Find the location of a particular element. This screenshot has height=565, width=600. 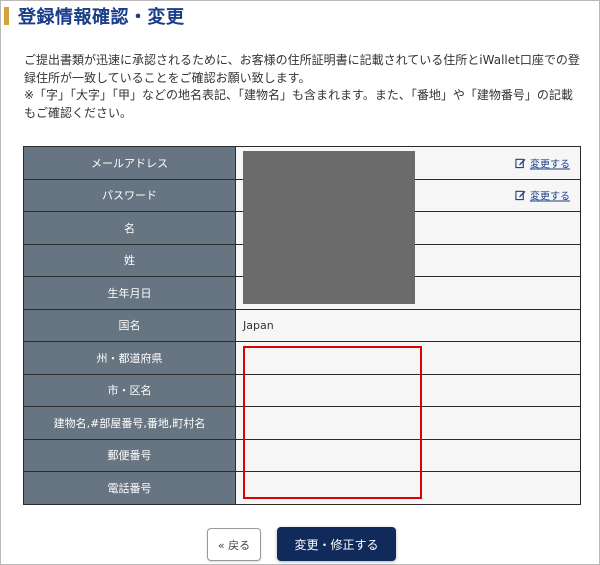

row-label-last-name: 姓 is located at coordinates (129, 260).